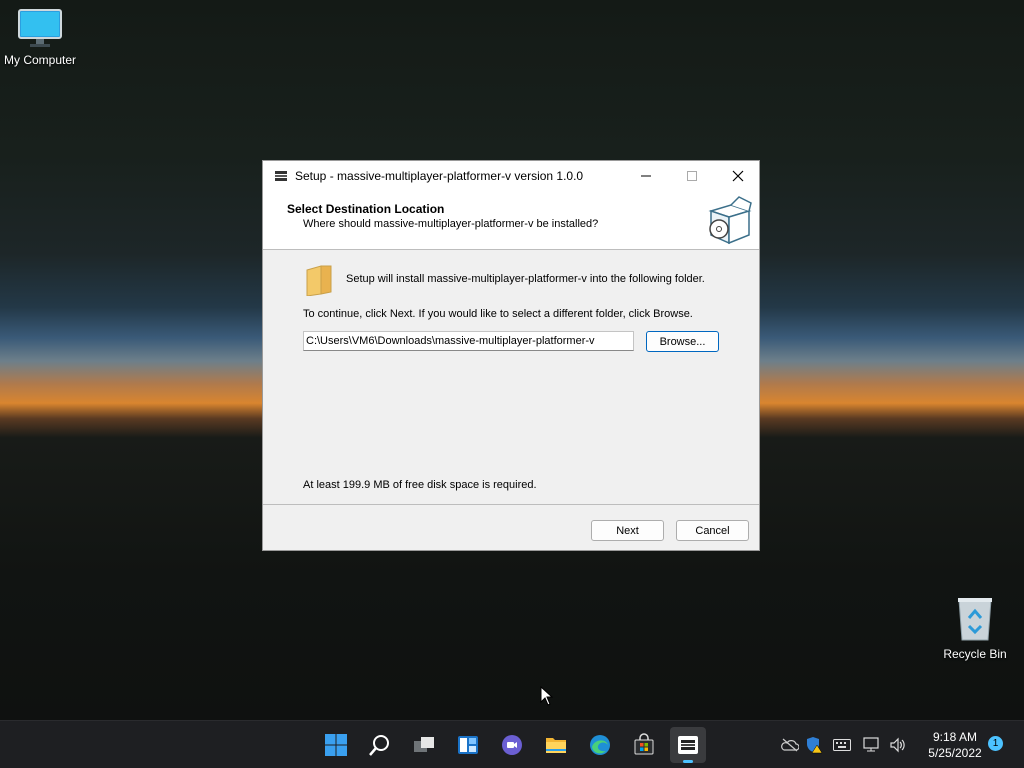 The image size is (1024, 768). I want to click on security-tray-button, so click(814, 745).